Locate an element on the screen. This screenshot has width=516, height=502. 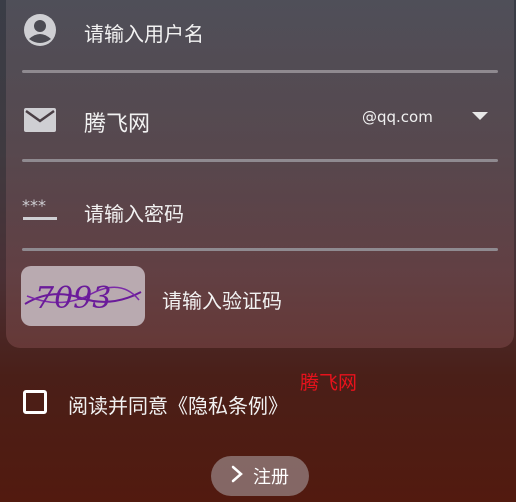
register-label: 注册 is located at coordinates (271, 477).